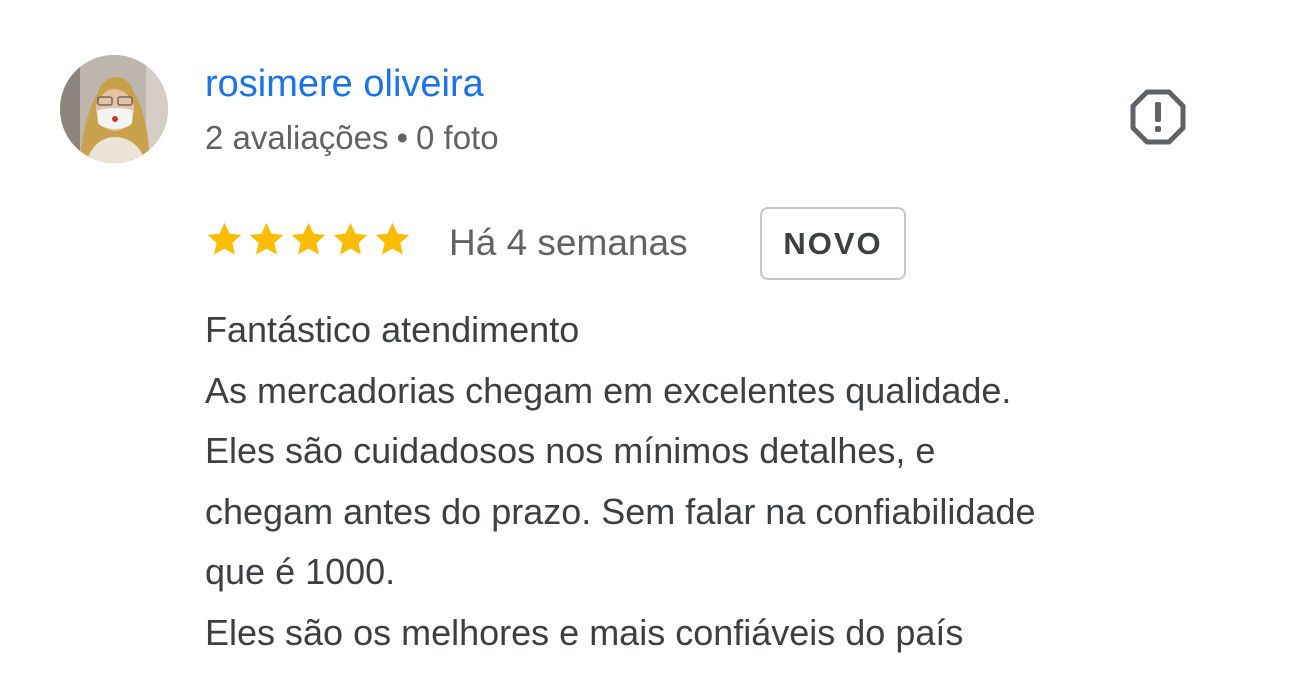  Describe the element at coordinates (297, 137) in the screenshot. I see `reviews-count: 2 avaliações` at that location.